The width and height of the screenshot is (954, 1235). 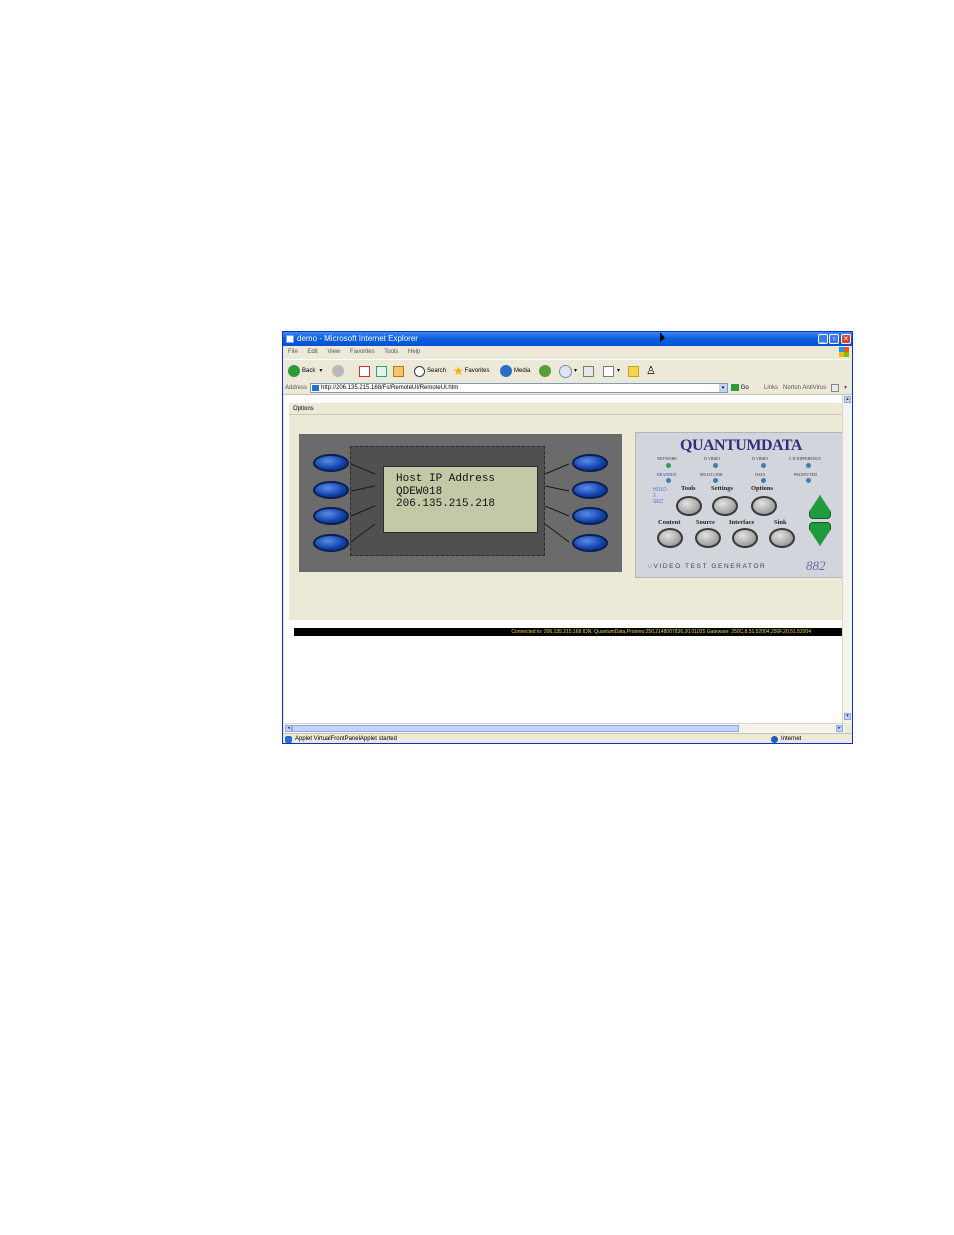 I want to click on lcd-line-3: 206.135.215.218, so click(x=446, y=504).